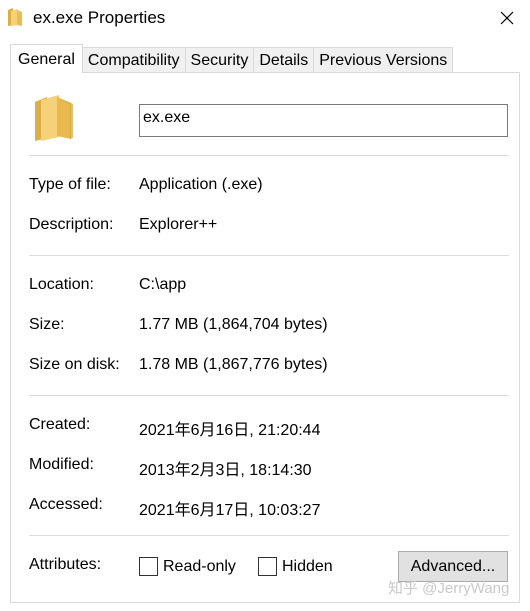  I want to click on size-on-disk-label: Size on disk:, so click(74, 364).